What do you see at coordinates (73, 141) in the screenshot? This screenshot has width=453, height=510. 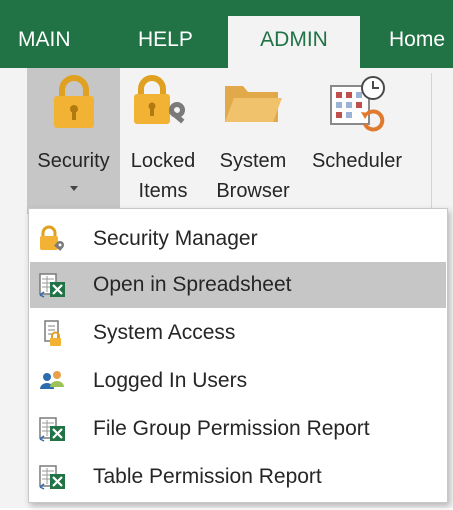 I see `security-button: Security` at bounding box center [73, 141].